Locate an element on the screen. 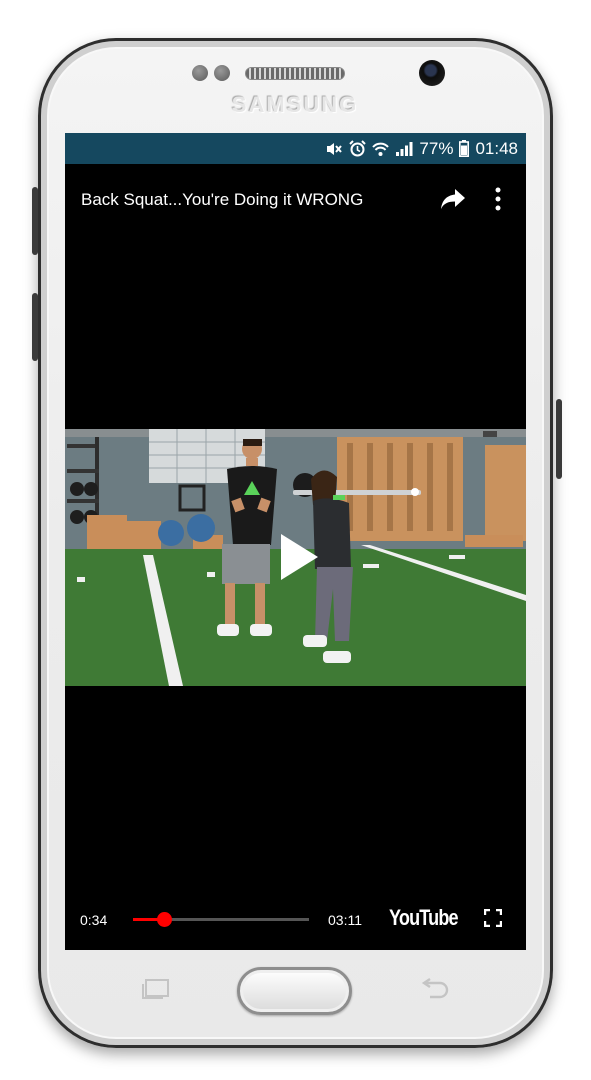 The width and height of the screenshot is (591, 1080). volume-down-button is located at coordinates (35, 327).